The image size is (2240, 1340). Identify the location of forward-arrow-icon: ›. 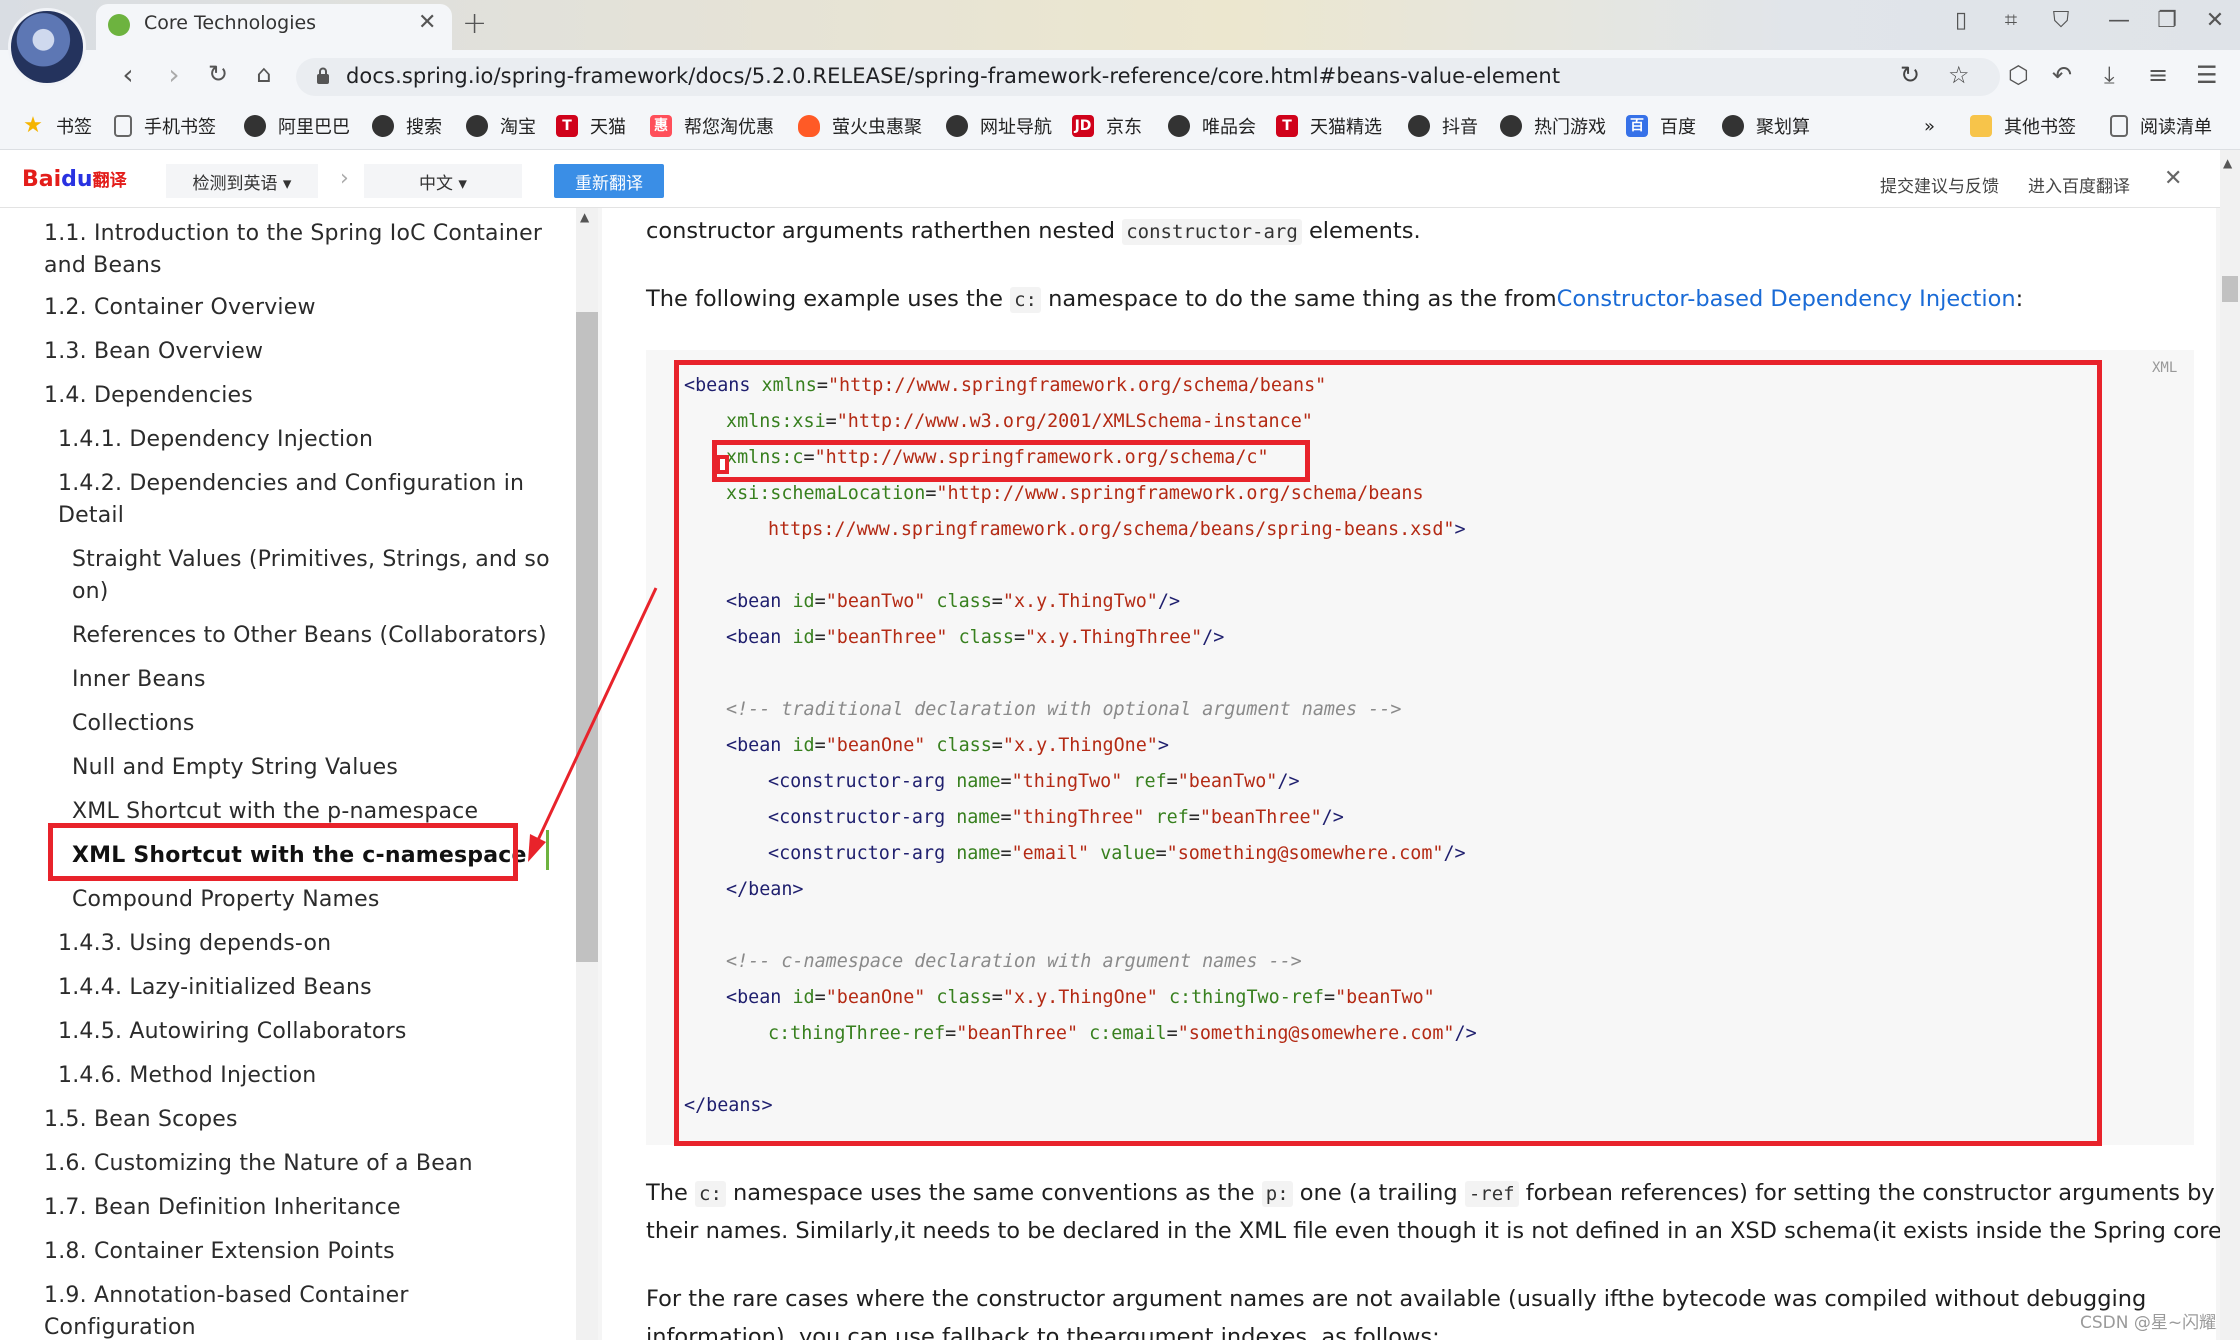
(174, 74).